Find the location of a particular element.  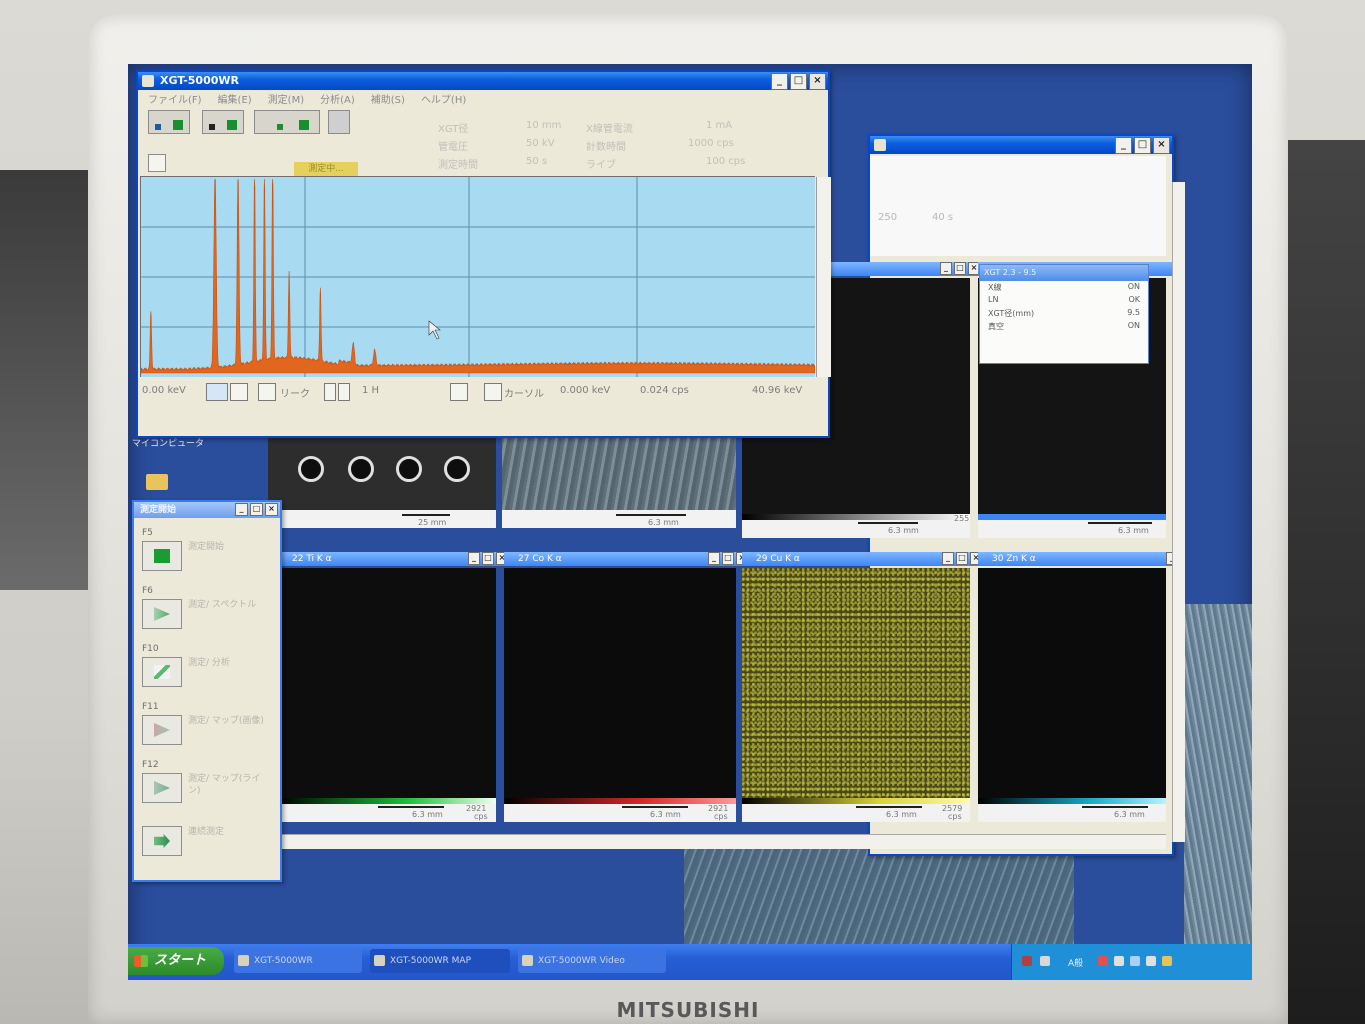

popup-row: LN OK is located at coordinates (1064, 299).